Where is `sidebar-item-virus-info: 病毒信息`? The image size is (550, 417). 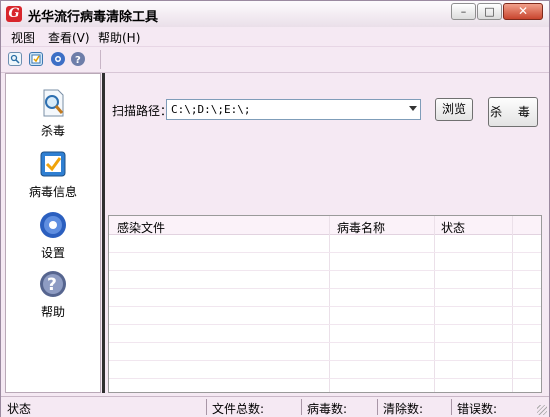
sidebar-item-virus-info: 病毒信息 is located at coordinates (53, 174).